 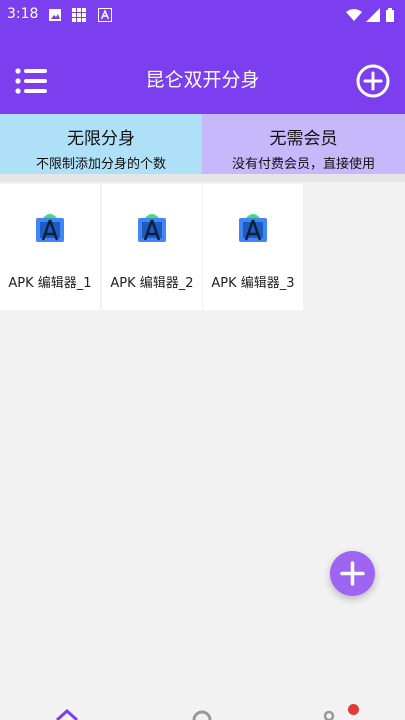 I want to click on feature-banners: 无限分身 不限制添加分身的个数 无需会员 没有付费会员，直接使用, so click(x=202, y=144).